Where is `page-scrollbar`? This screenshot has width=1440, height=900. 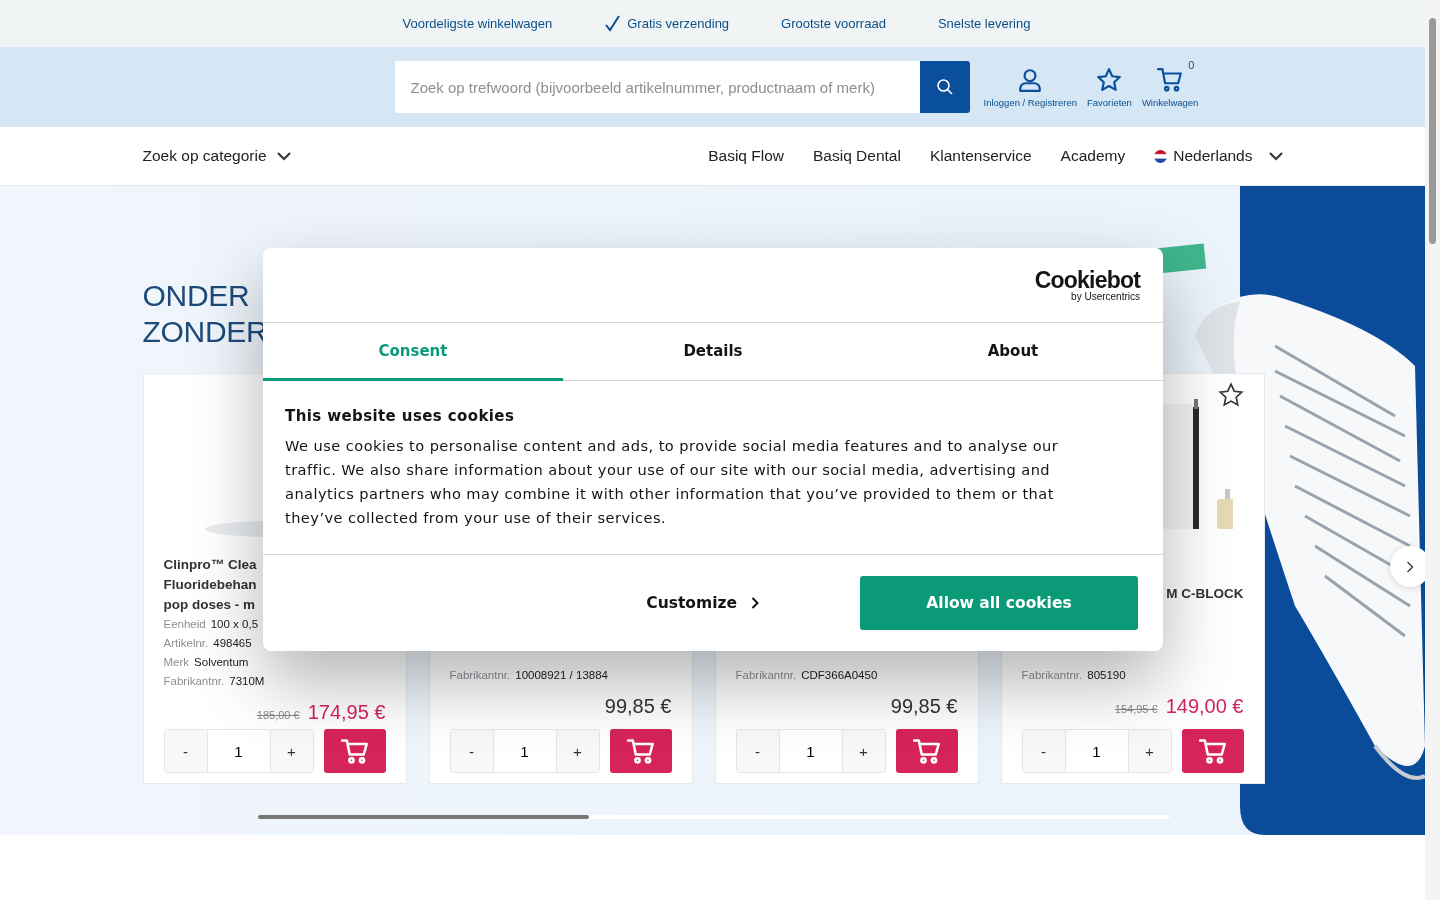
page-scrollbar is located at coordinates (1432, 450).